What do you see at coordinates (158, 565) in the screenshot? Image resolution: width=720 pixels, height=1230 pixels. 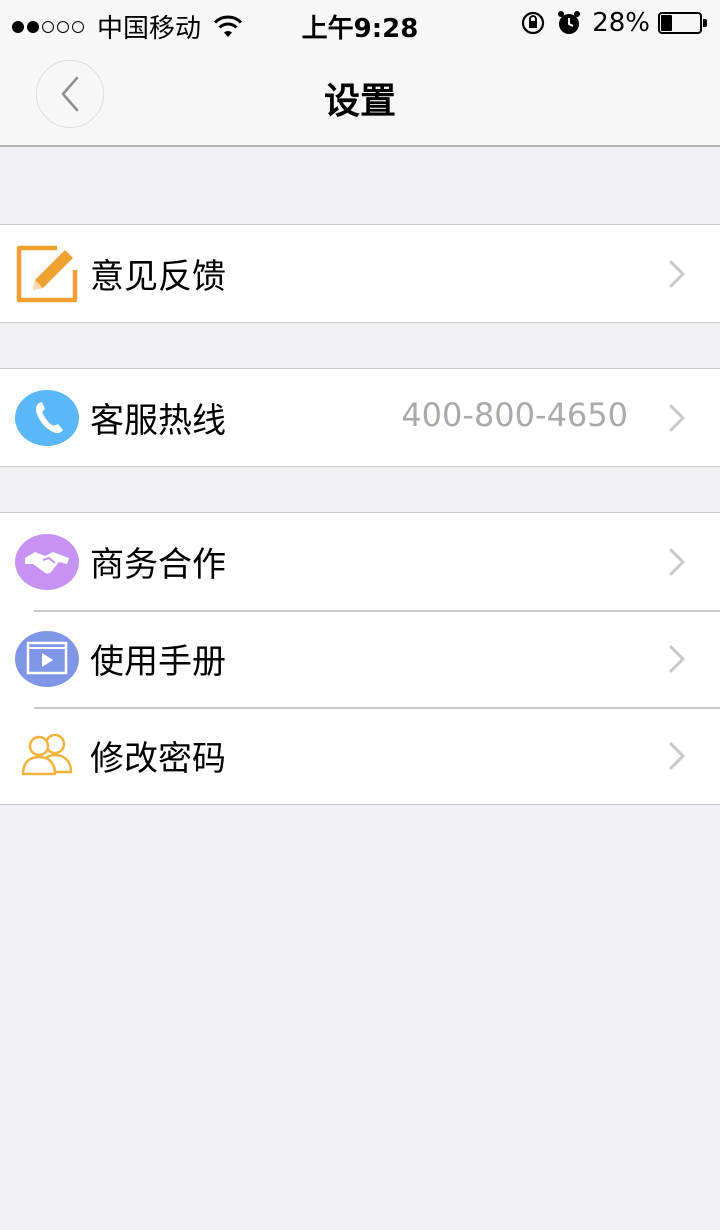 I see `settings-row-label: 商务合作` at bounding box center [158, 565].